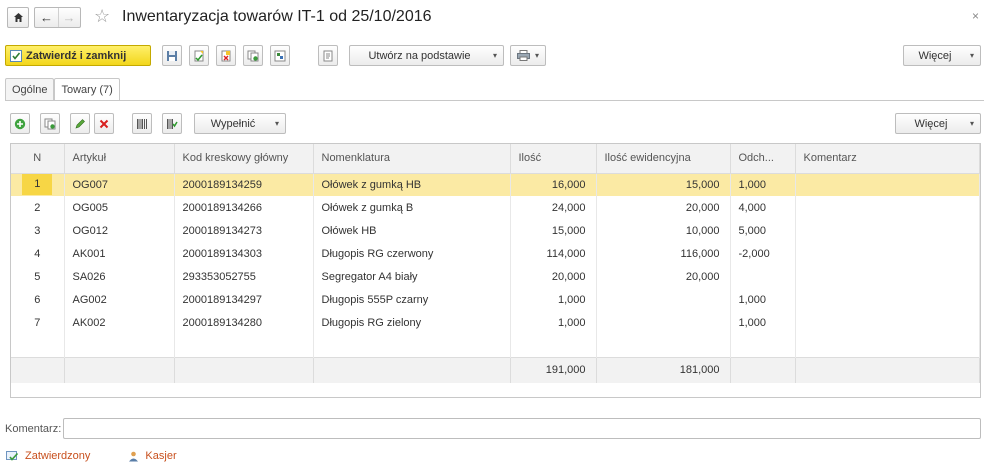  Describe the element at coordinates (663, 184) in the screenshot. I see `book-qty-cell: 15,000` at that location.